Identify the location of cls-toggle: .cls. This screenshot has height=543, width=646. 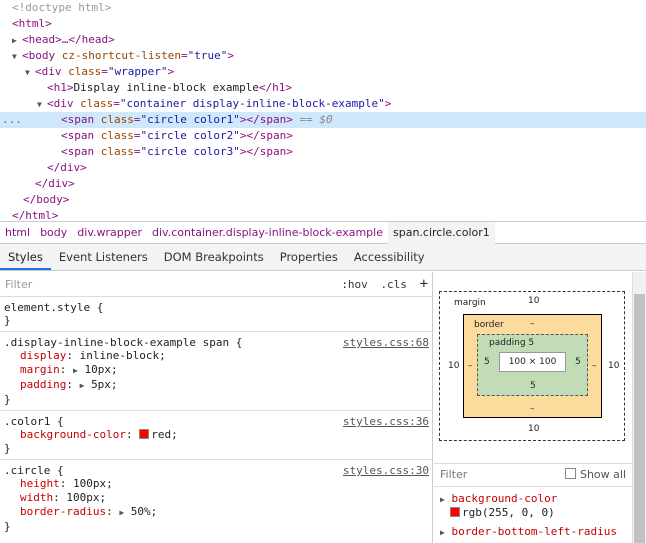
(393, 284).